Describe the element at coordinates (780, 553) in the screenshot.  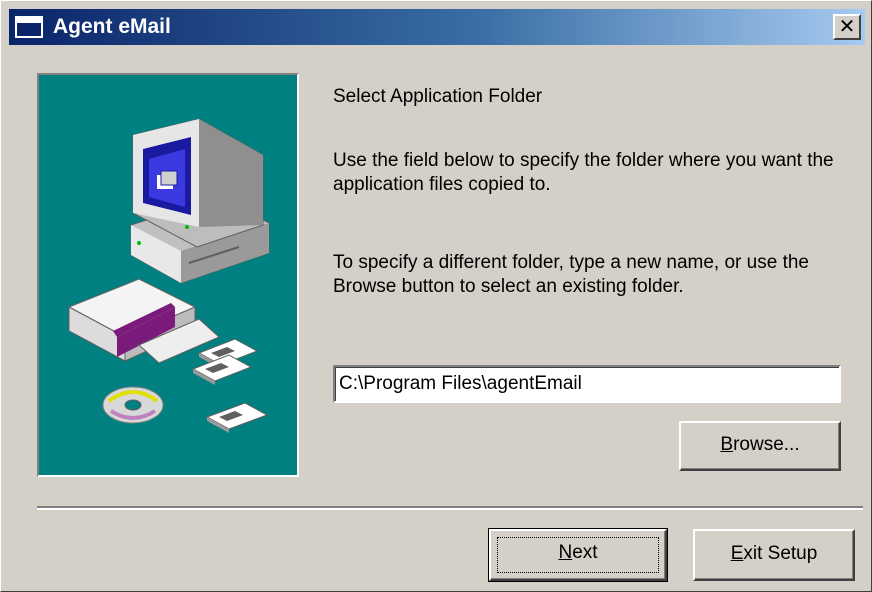
I see `exit-label: xit Setup` at that location.